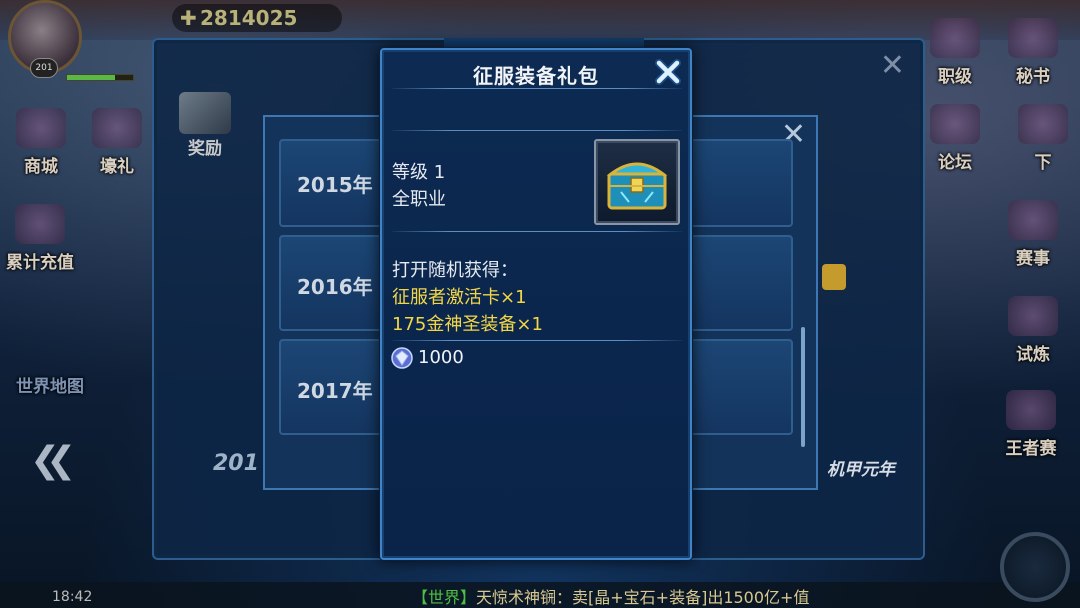  Describe the element at coordinates (459, 297) in the screenshot. I see `reward-item: 征服者激活卡×1` at that location.